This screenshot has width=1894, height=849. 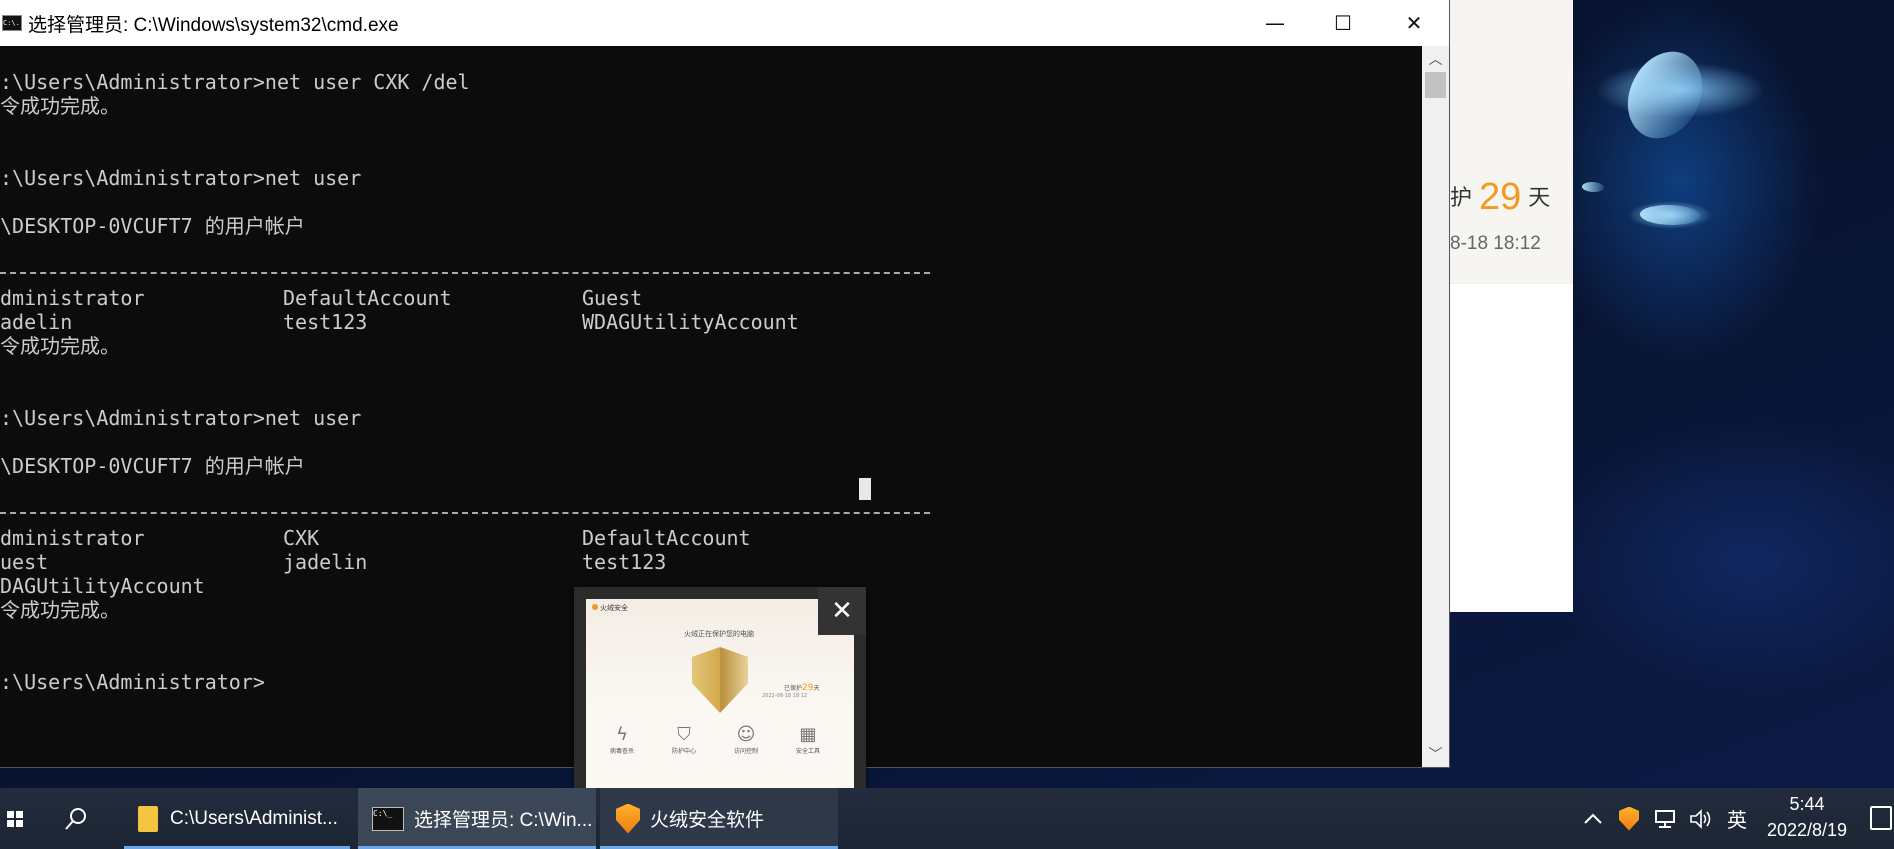 I want to click on scroll-down-button: ﹀, so click(x=1435, y=754).